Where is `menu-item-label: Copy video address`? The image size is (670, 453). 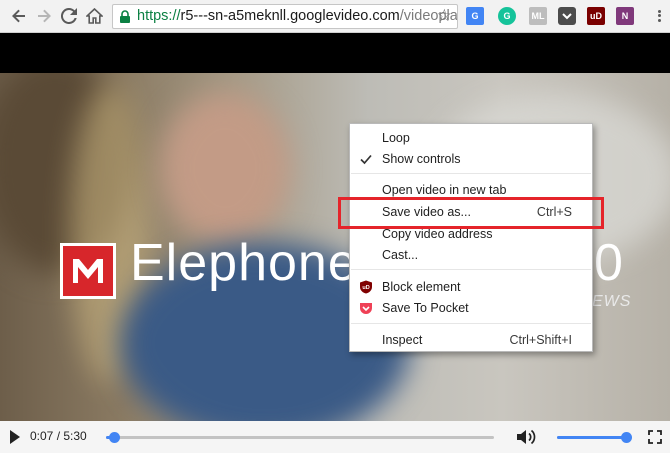 menu-item-label: Copy video address is located at coordinates (437, 234).